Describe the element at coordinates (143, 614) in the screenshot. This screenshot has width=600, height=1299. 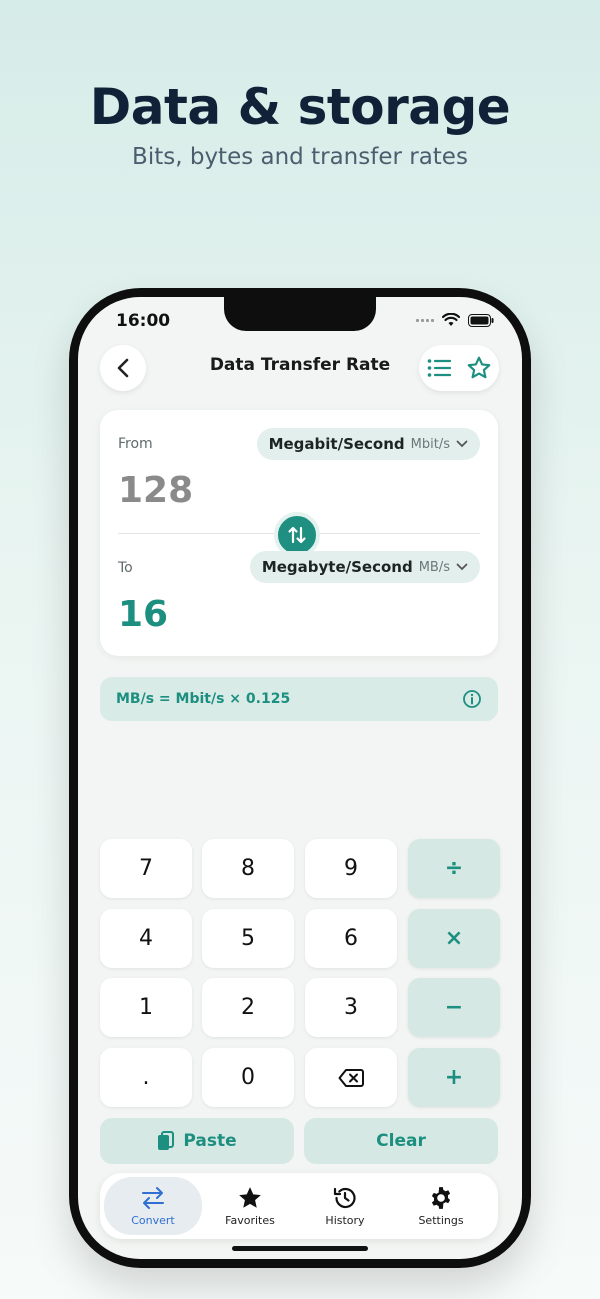
I see `to-value: 16` at that location.